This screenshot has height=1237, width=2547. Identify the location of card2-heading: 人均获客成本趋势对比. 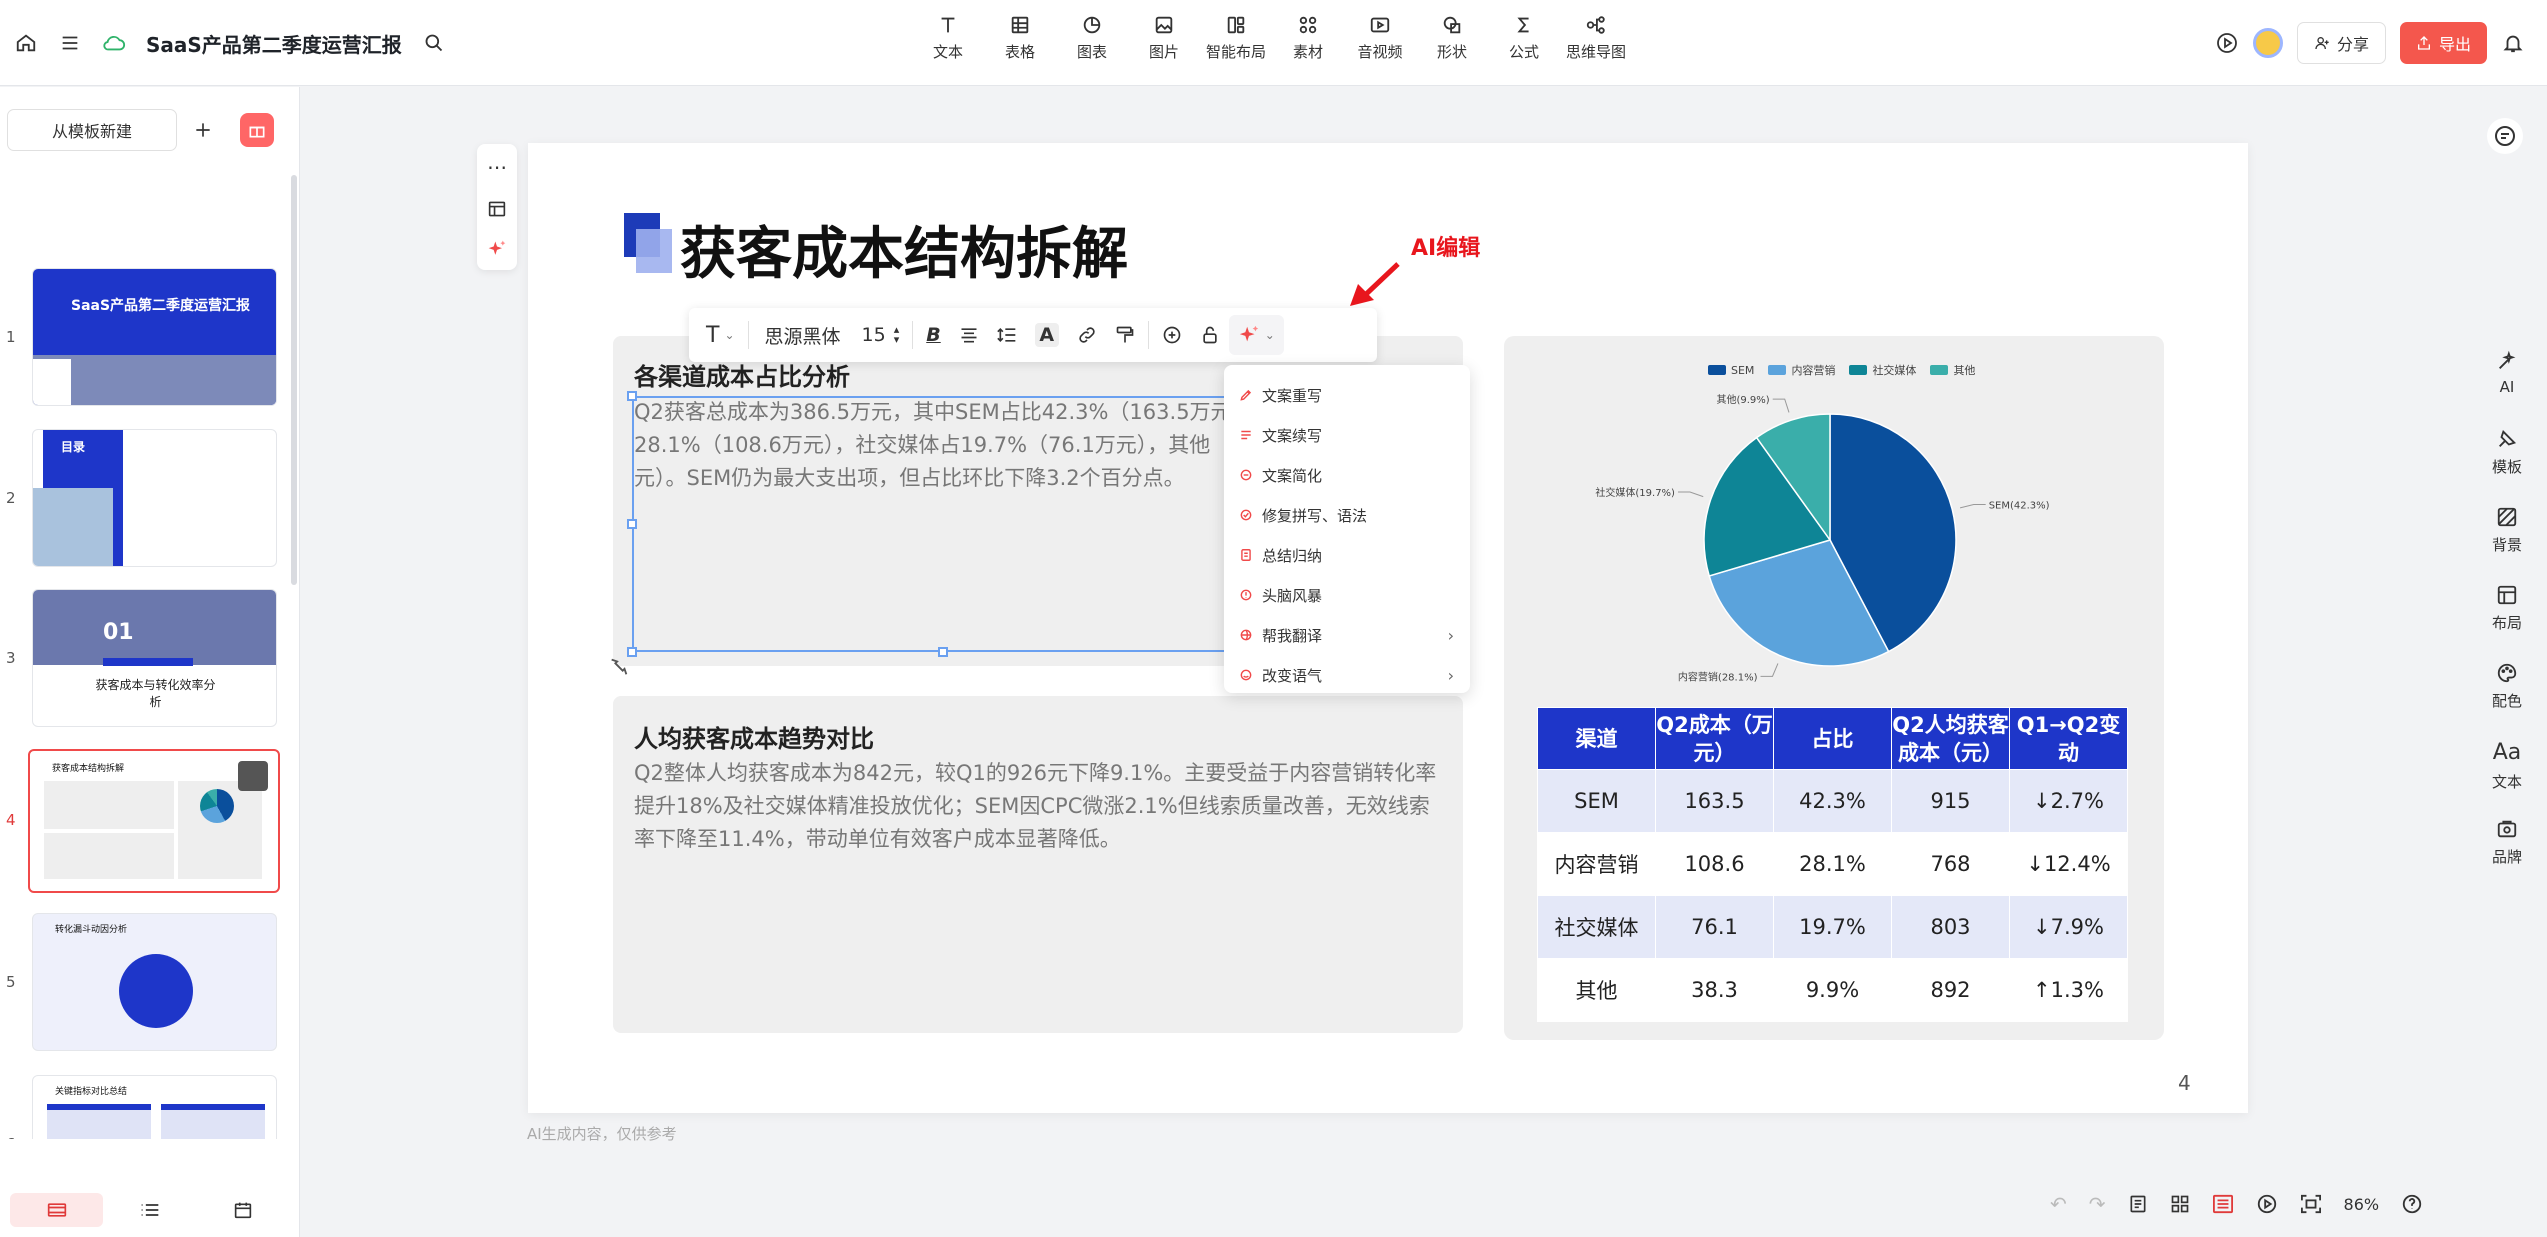
(754, 736).